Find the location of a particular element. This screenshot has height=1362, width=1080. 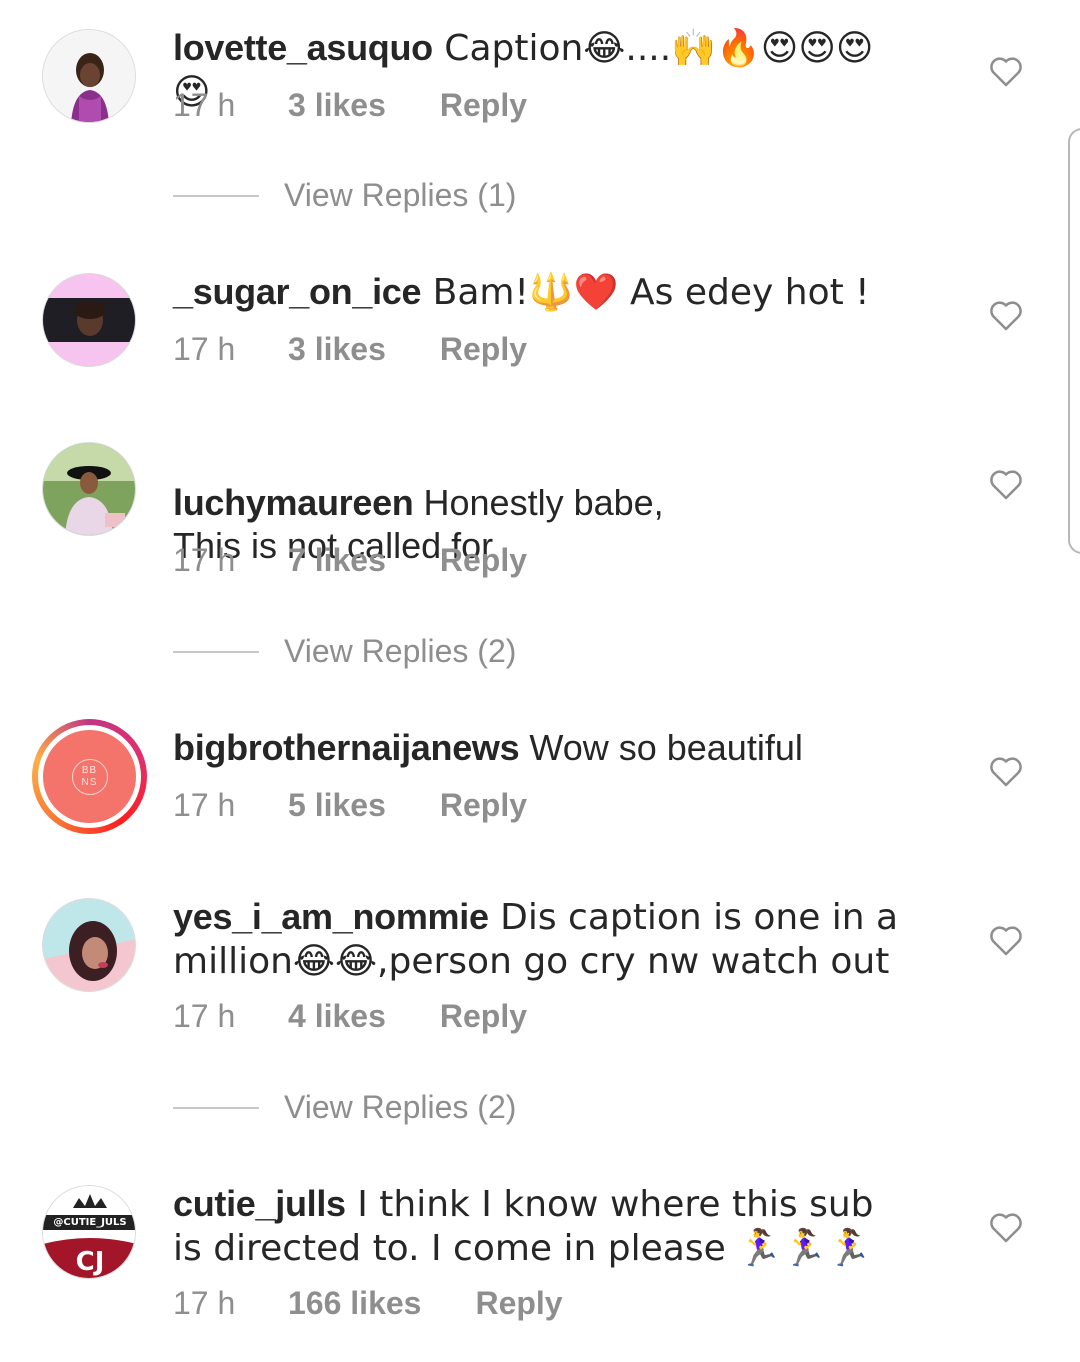

comment-username: luchymaureen is located at coordinates (293, 502).